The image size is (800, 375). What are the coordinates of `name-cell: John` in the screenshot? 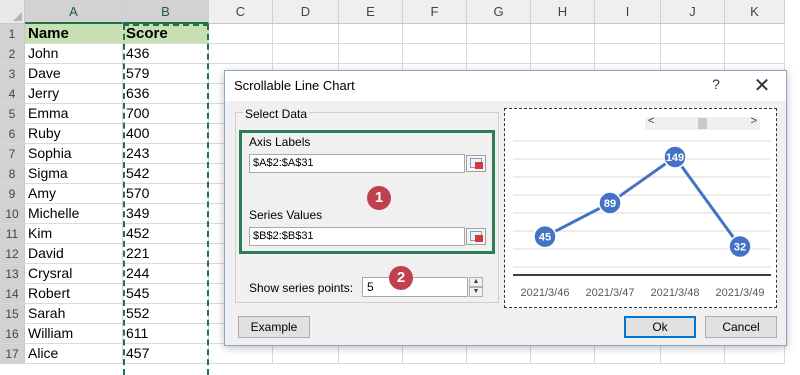 It's located at (74, 54).